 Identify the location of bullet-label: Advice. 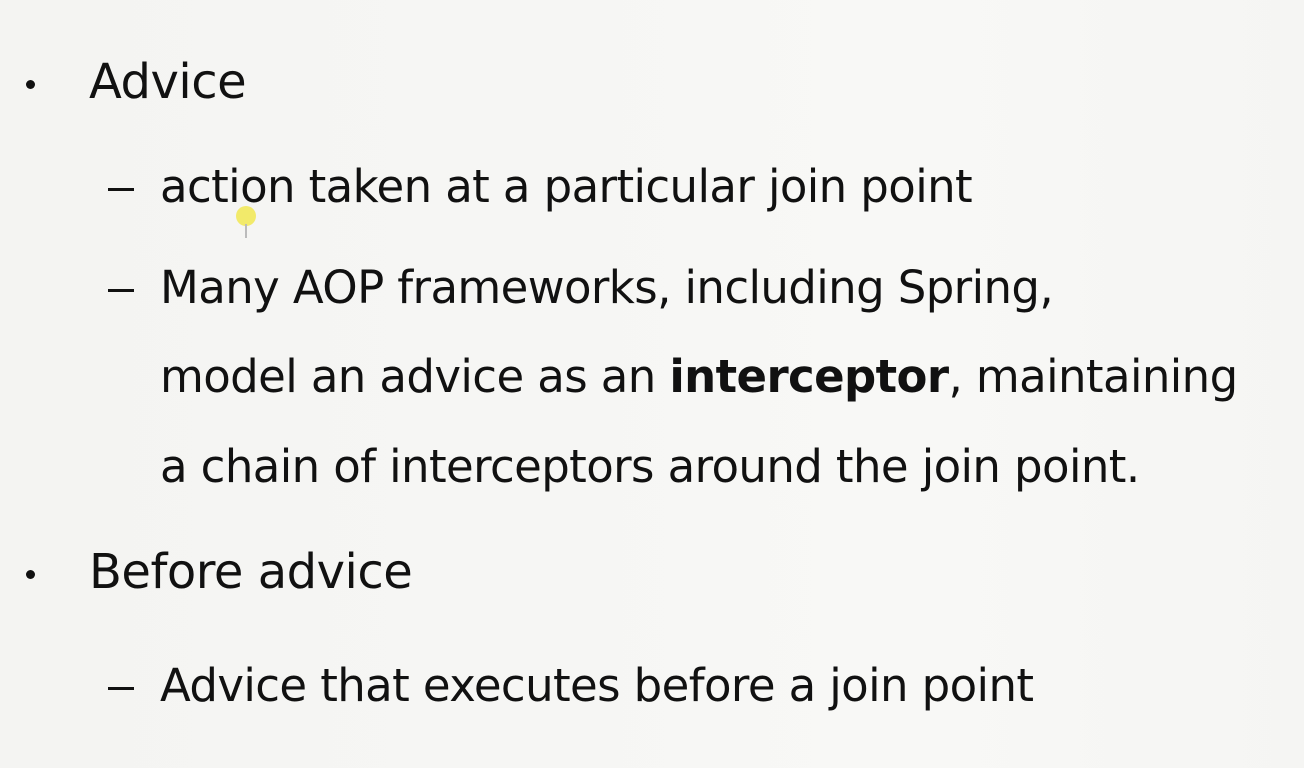
(168, 82).